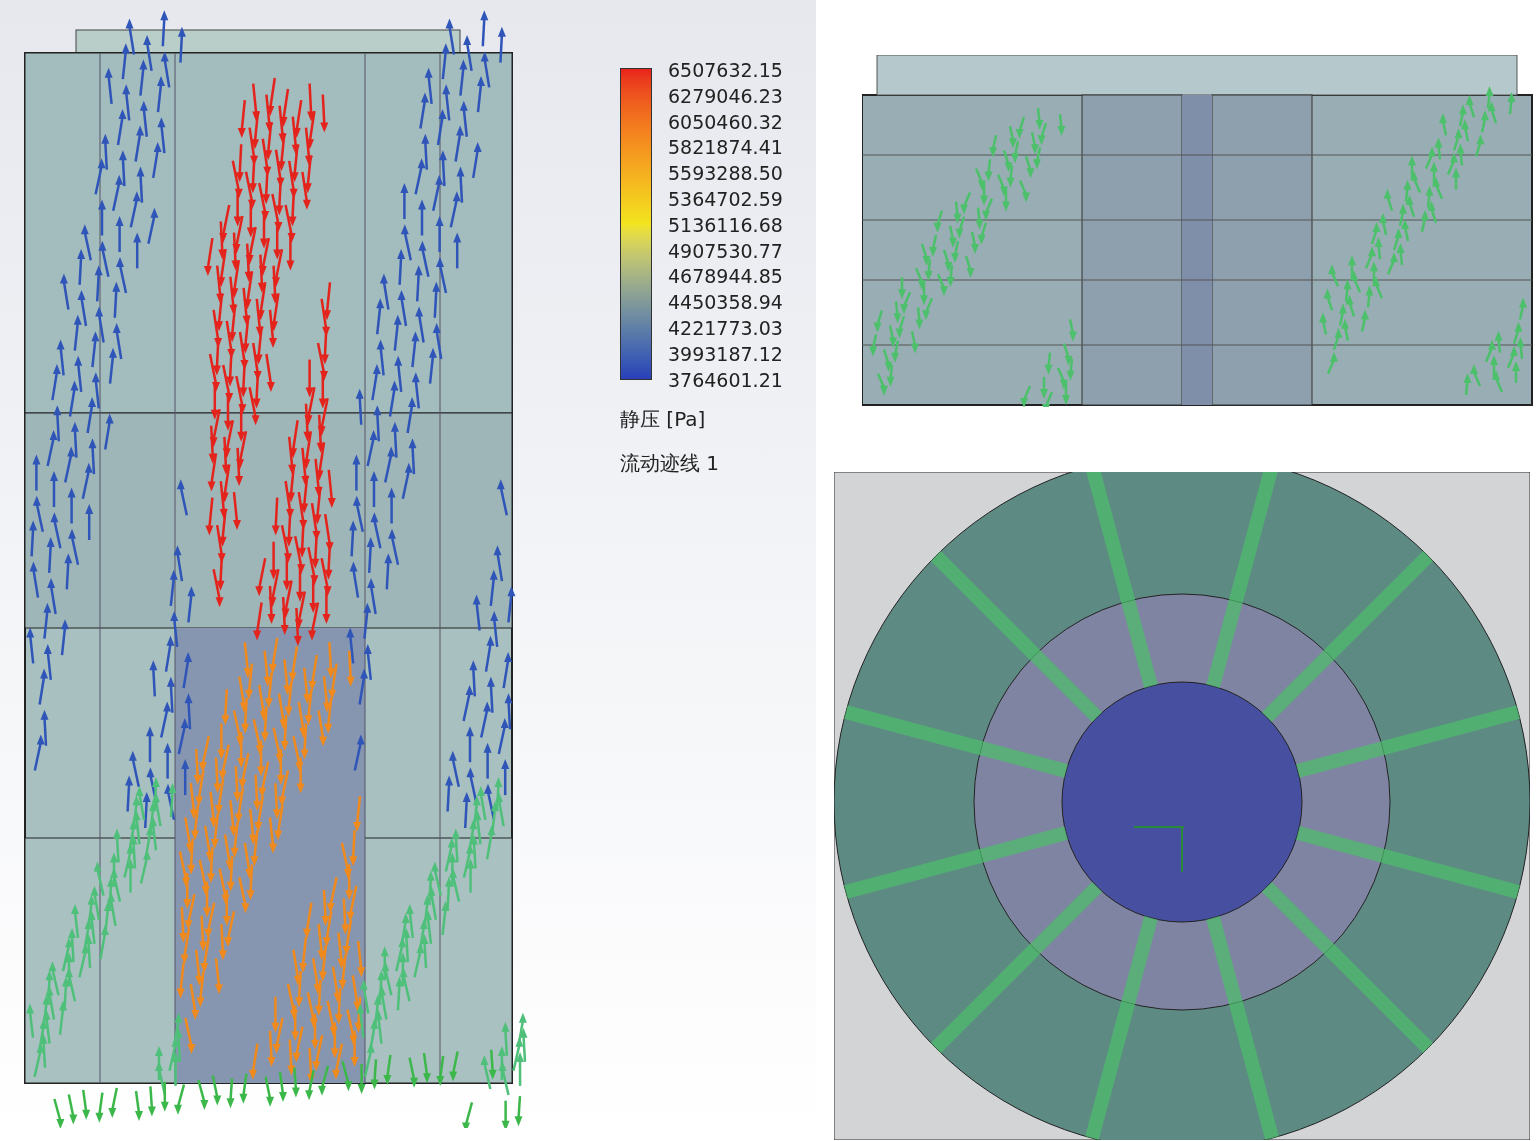  Describe the element at coordinates (725, 70) in the screenshot. I see `scale-value: 6507632.15` at that location.